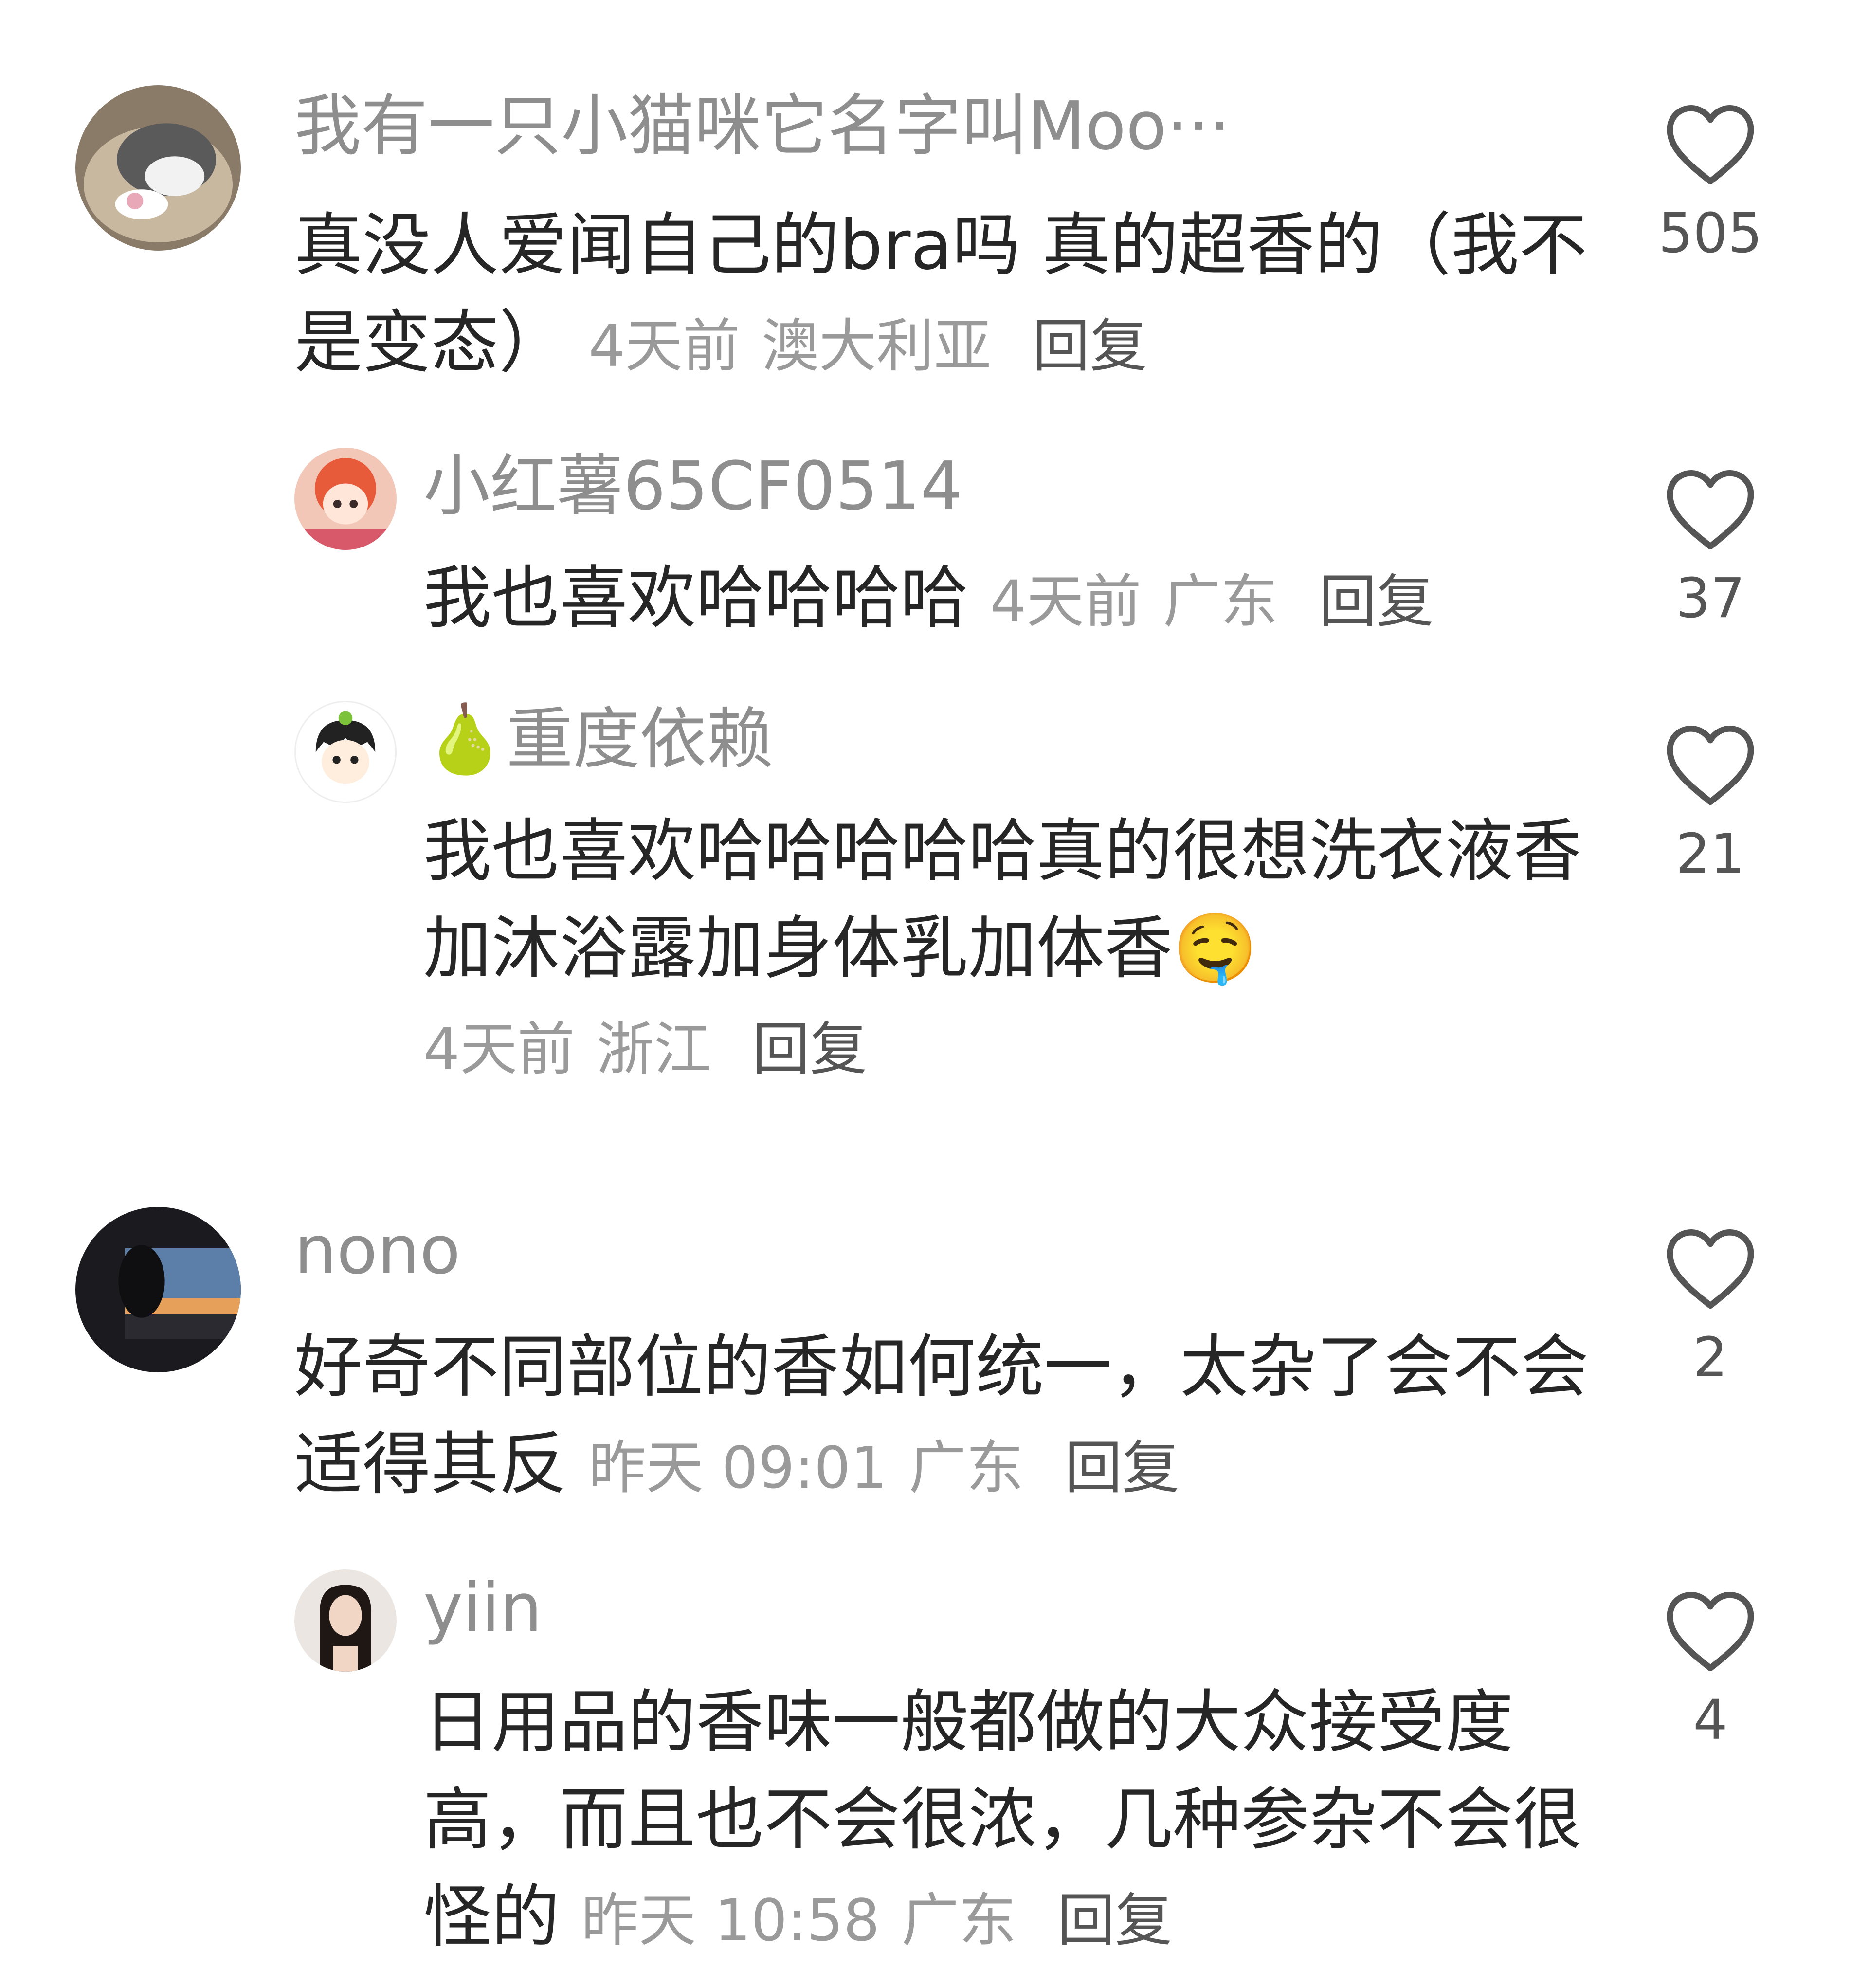 This screenshot has width=1851, height=1988. What do you see at coordinates (692, 487) in the screenshot?
I see `username: 小红薯65CF0514` at bounding box center [692, 487].